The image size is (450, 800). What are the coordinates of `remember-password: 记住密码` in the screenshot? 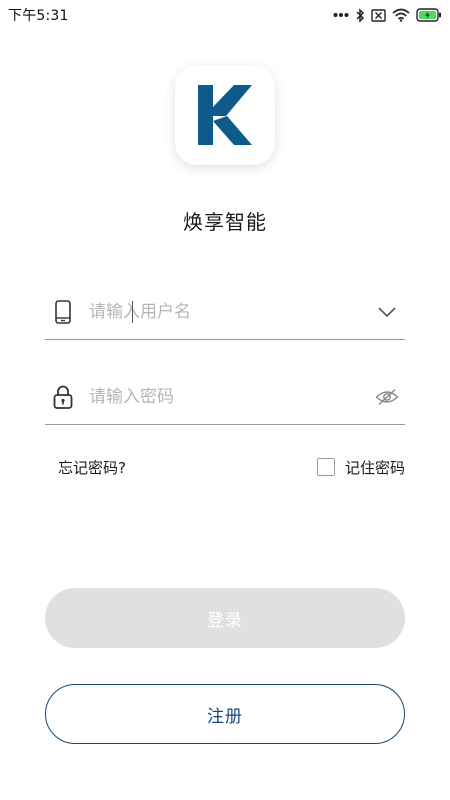 It's located at (360, 467).